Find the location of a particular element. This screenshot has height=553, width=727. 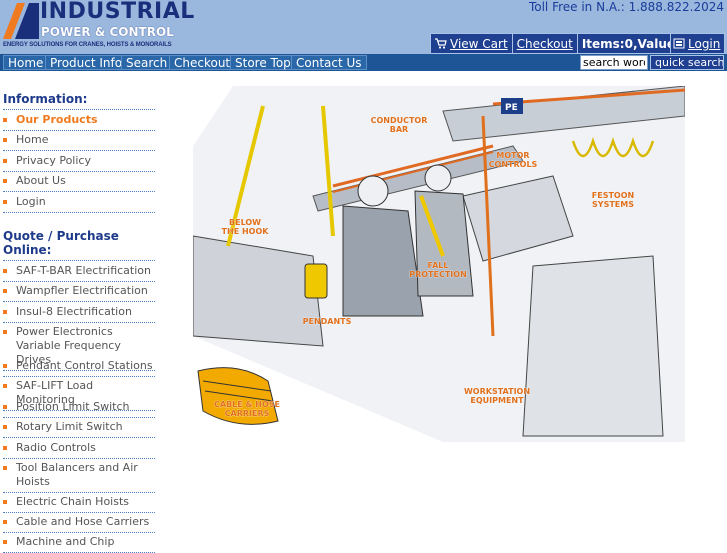

sidebar-item-label: About Us is located at coordinates (41, 180).